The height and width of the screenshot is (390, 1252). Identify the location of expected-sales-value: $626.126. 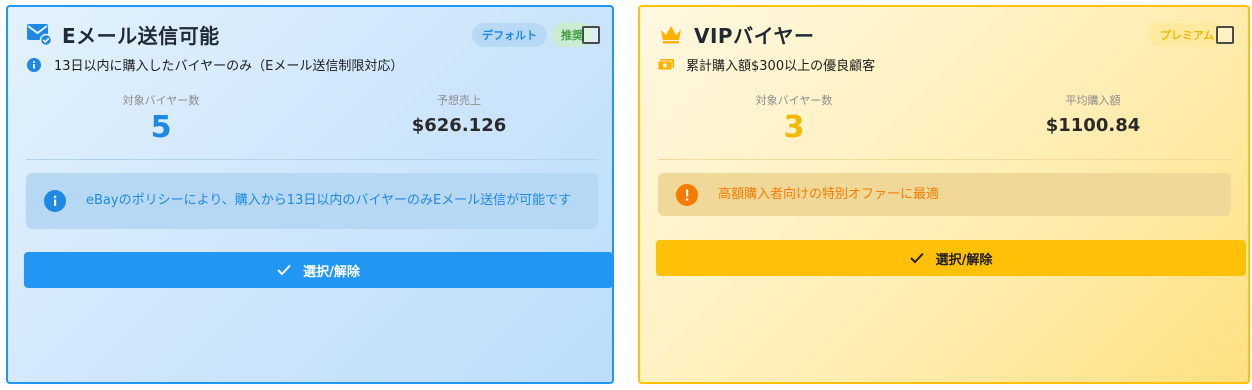
(459, 125).